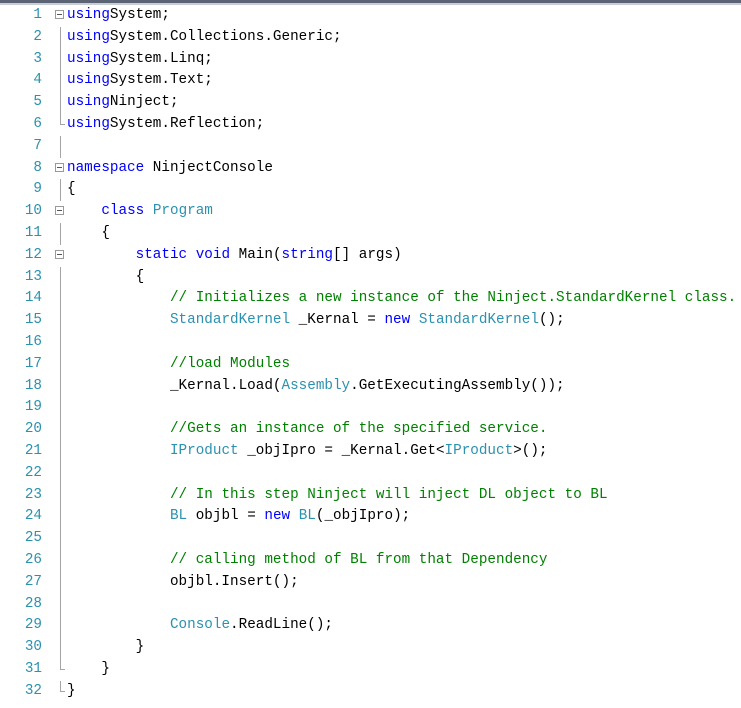  What do you see at coordinates (370, 81) in the screenshot?
I see `code-line: 4 usingSystem.Text;` at bounding box center [370, 81].